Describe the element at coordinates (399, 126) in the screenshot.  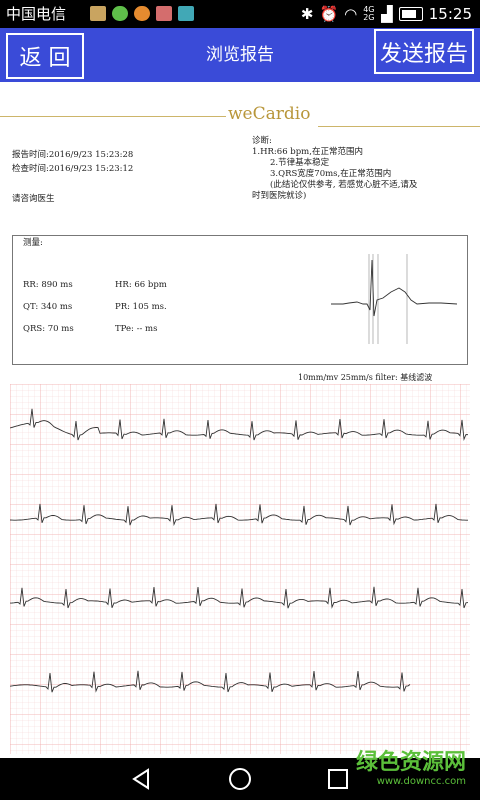
I see `brand-line-right` at that location.